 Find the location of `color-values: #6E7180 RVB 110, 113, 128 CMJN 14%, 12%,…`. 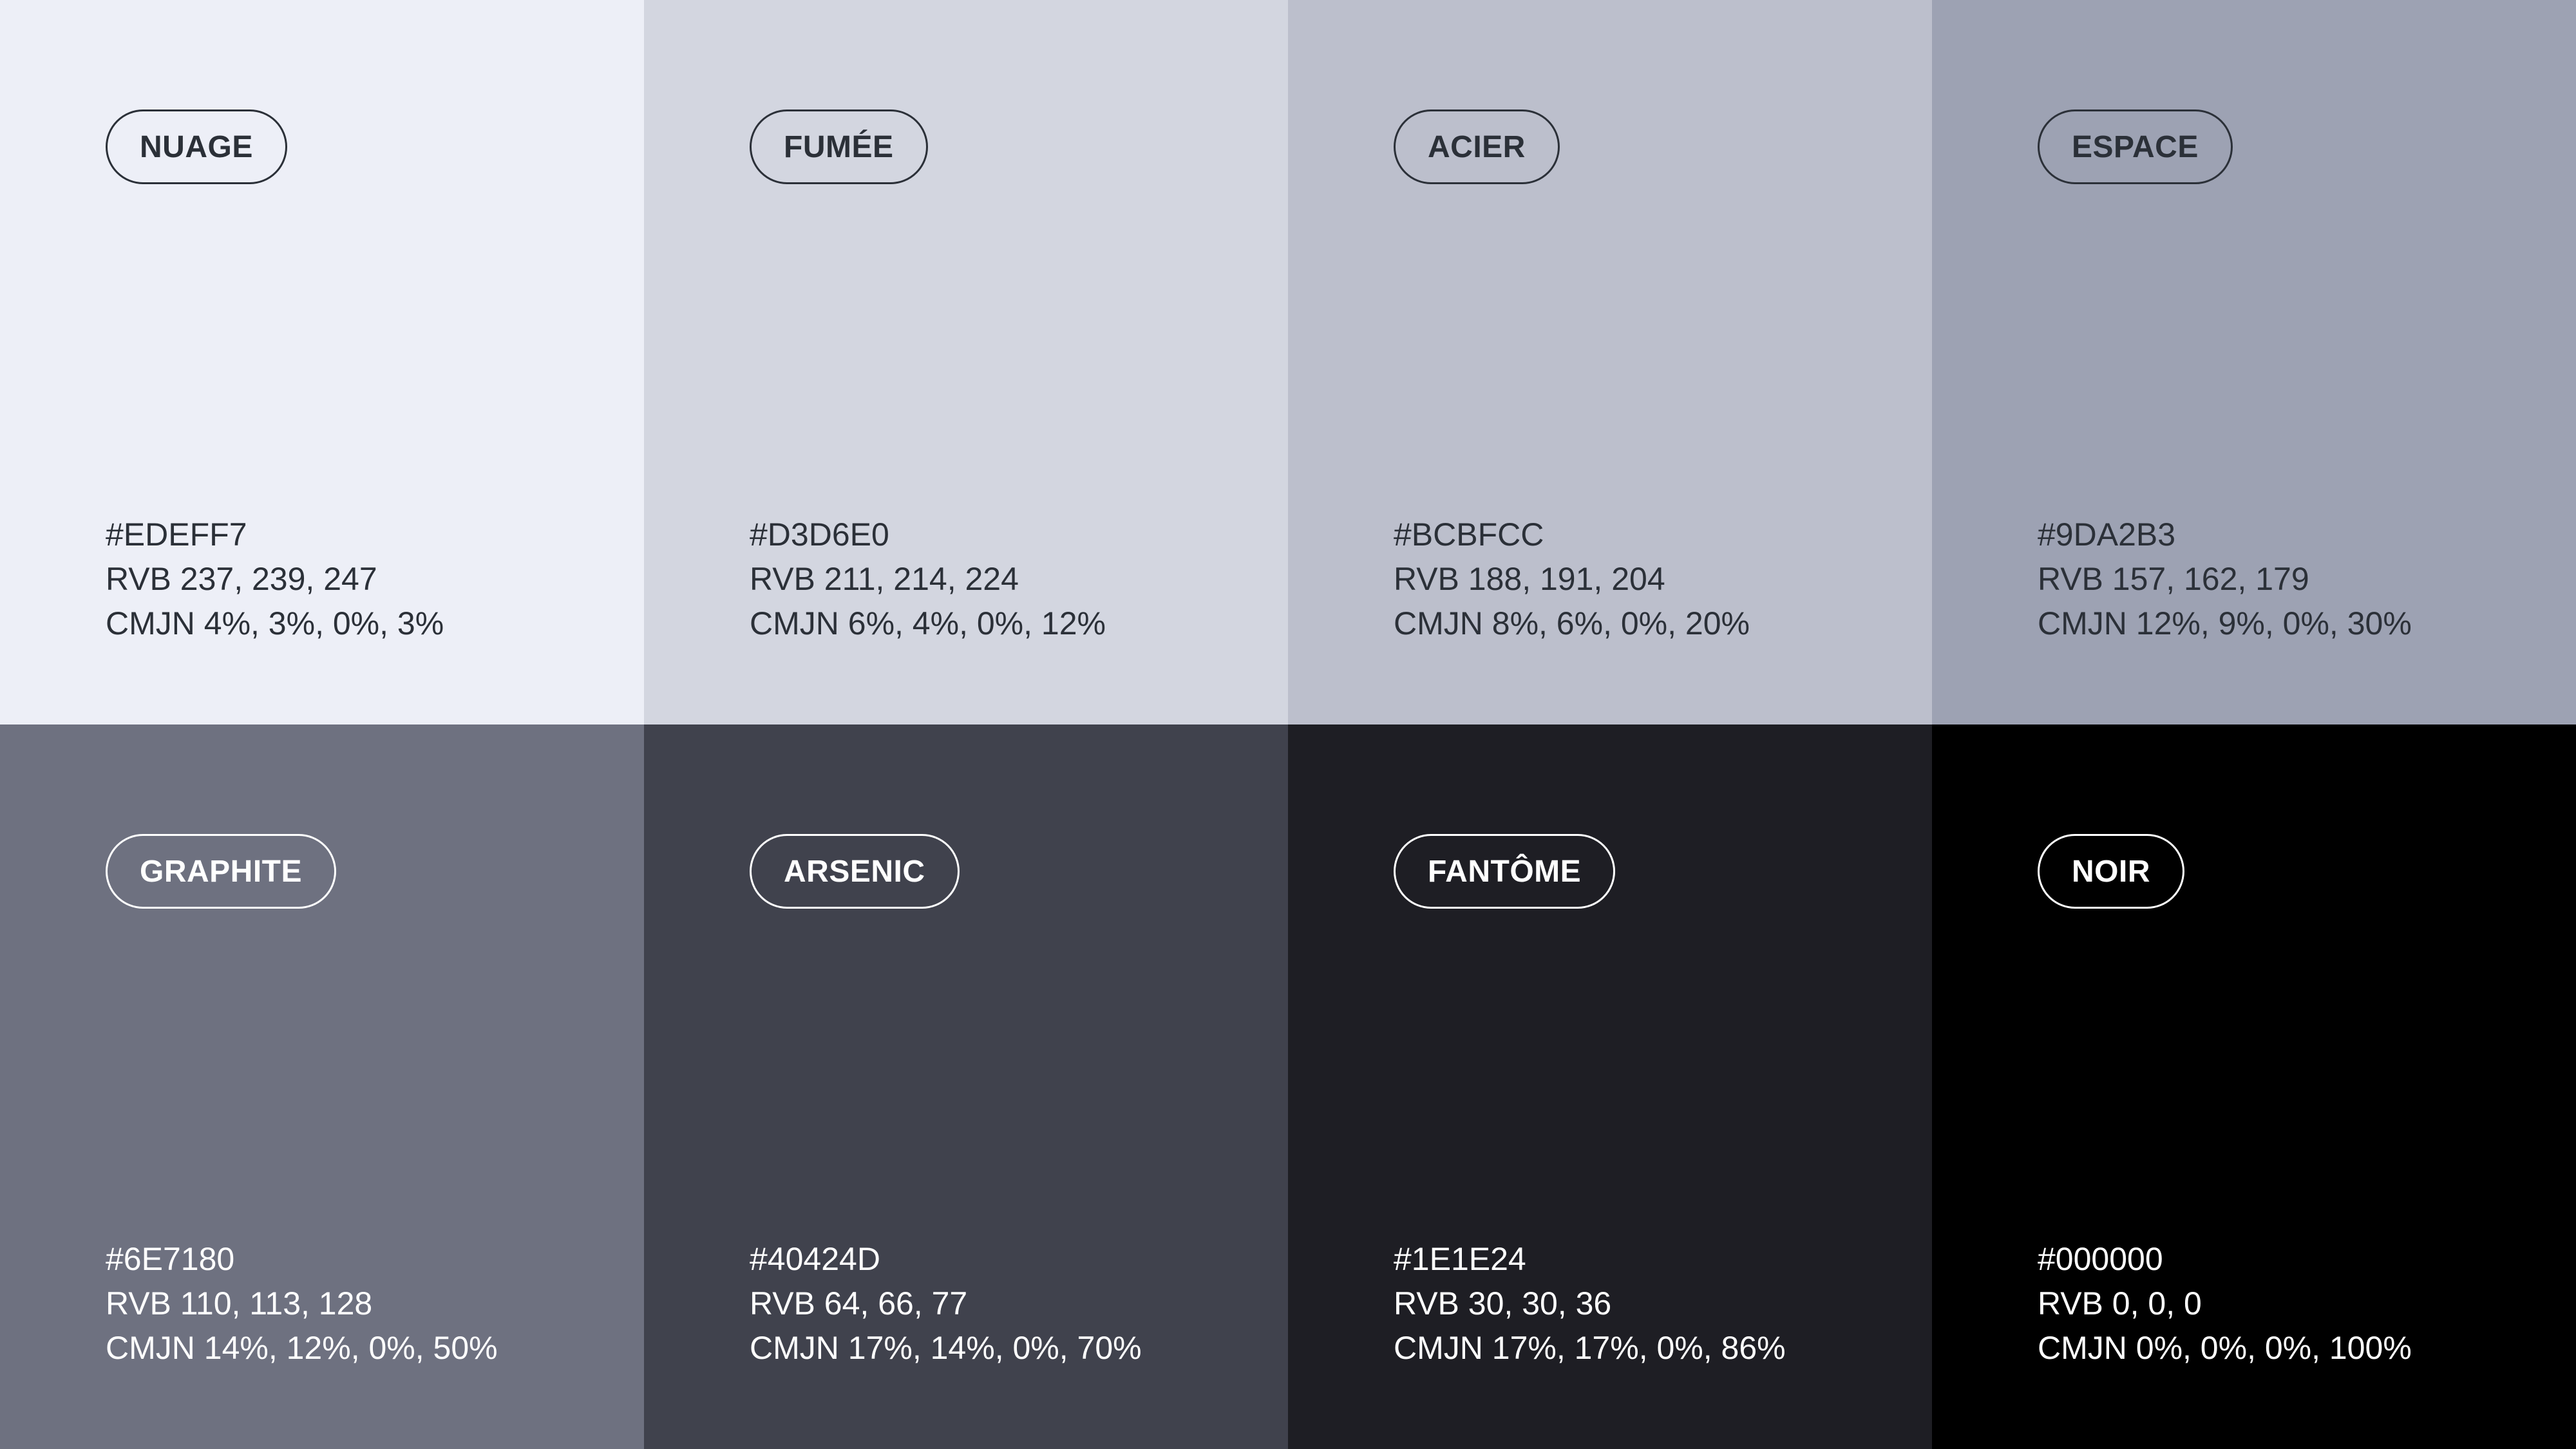

color-values: #6E7180 RVB 110, 113, 128 CMJN 14%, 12%,… is located at coordinates (302, 1303).